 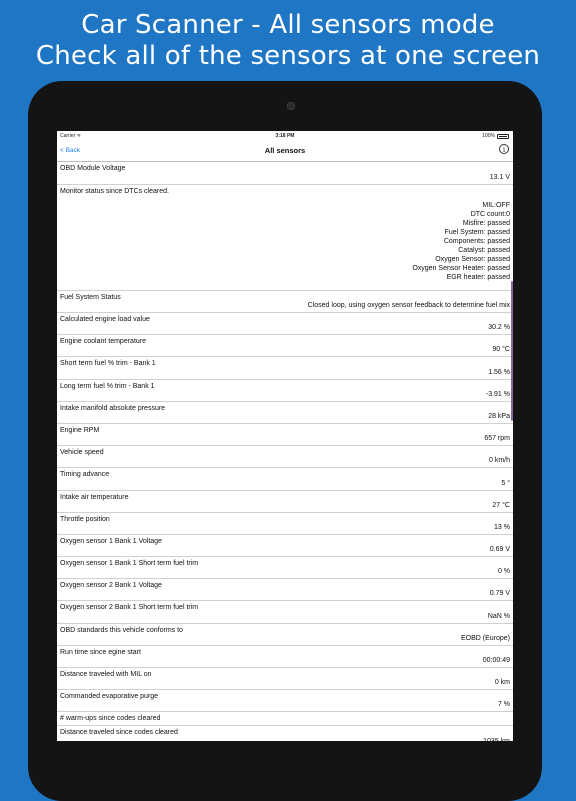 I want to click on status-bar: Carrier ᯤ 3:18 PM 100%, so click(x=285, y=136).